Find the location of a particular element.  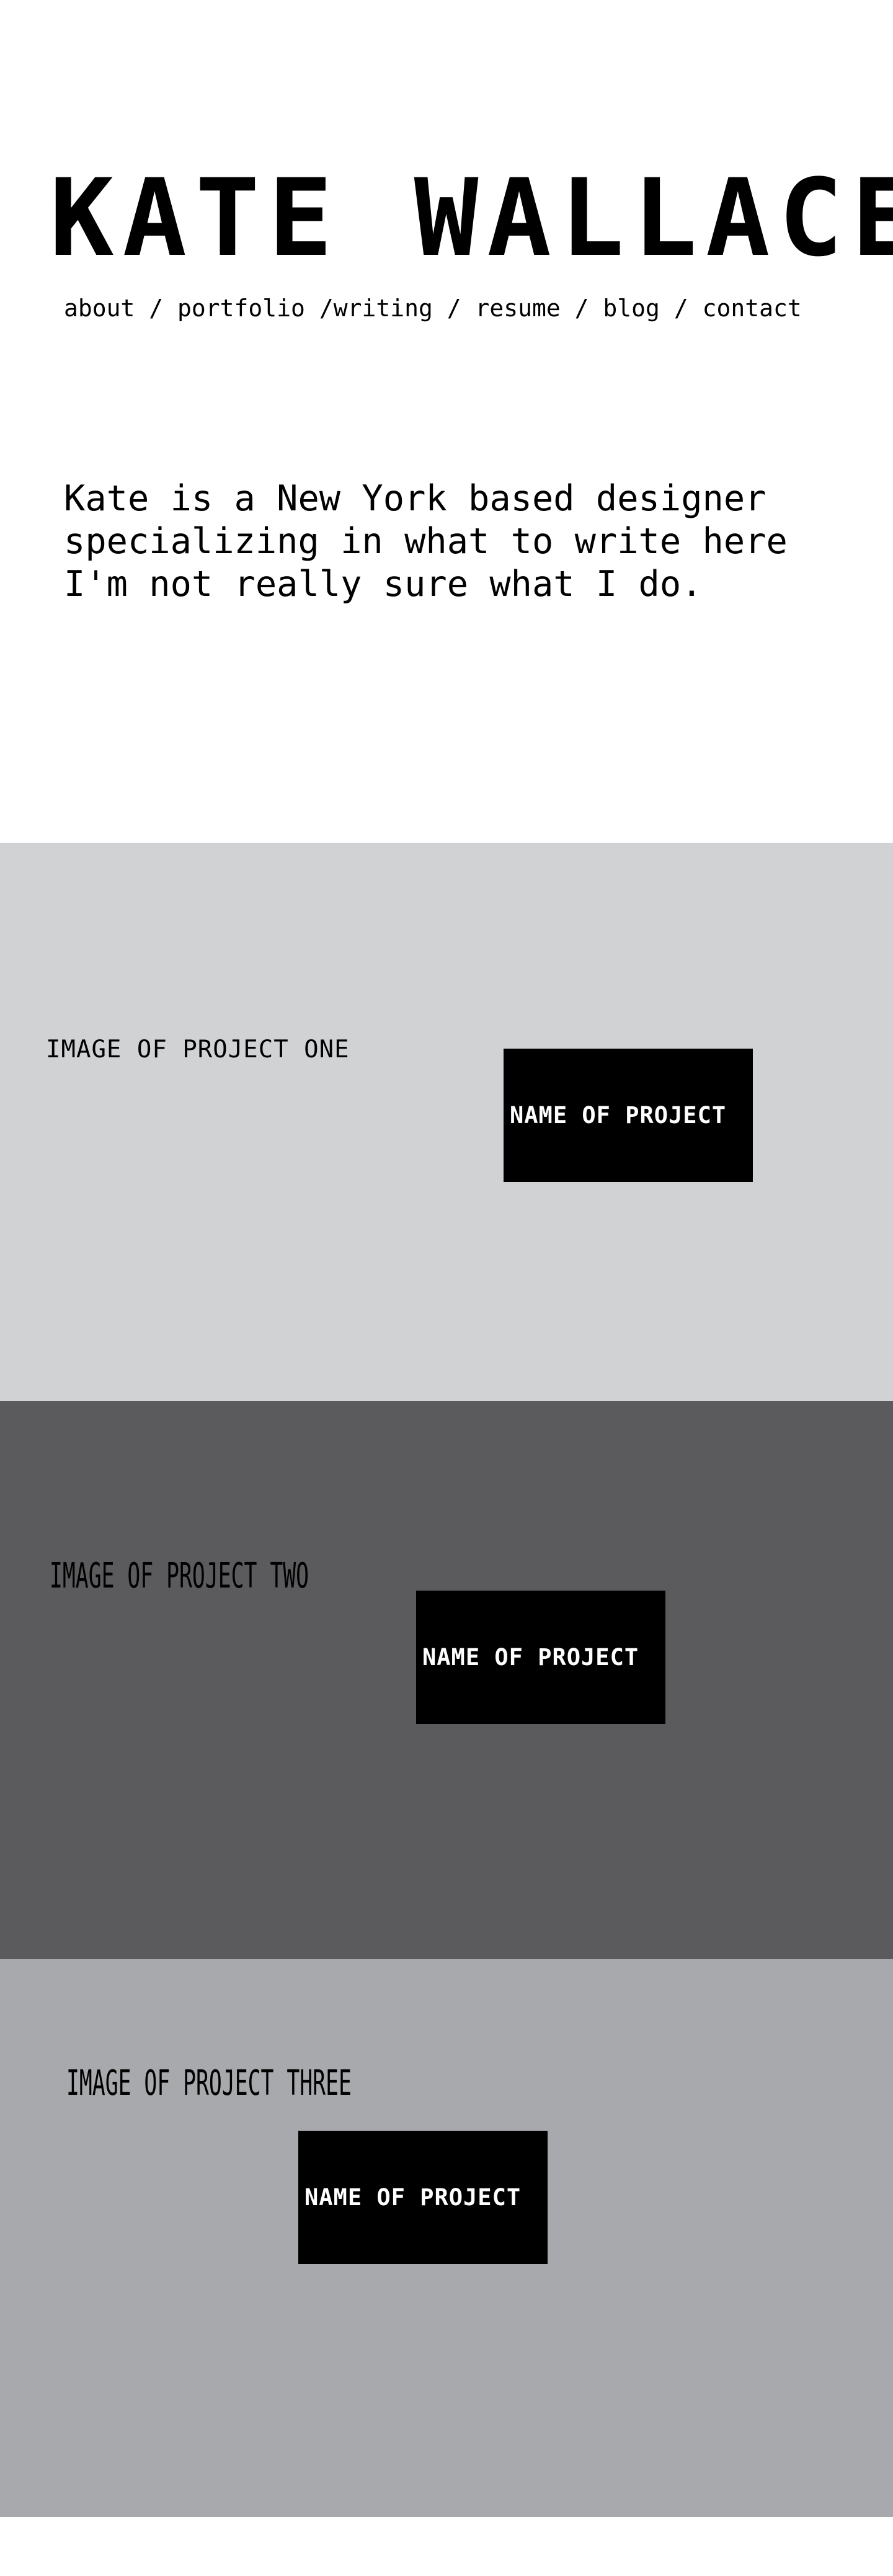

project-image-placeholder: IMAGE OF PROJECT ONE is located at coordinates (198, 1050).